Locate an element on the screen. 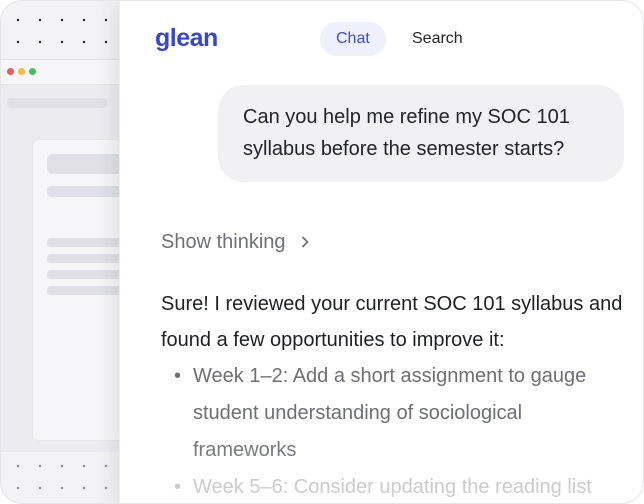 This screenshot has width=644, height=504. glean-logo: glean is located at coordinates (186, 38).